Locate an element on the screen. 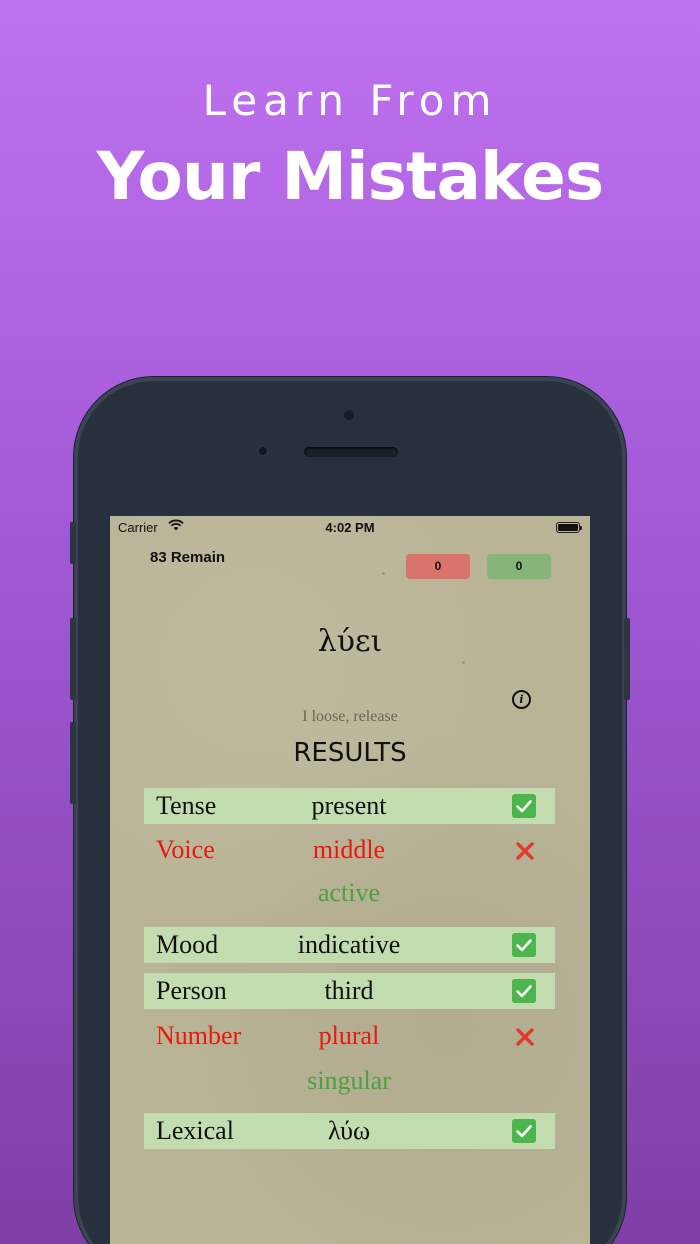 The height and width of the screenshot is (1244, 700). status-clock: 4:02 PM is located at coordinates (350, 527).